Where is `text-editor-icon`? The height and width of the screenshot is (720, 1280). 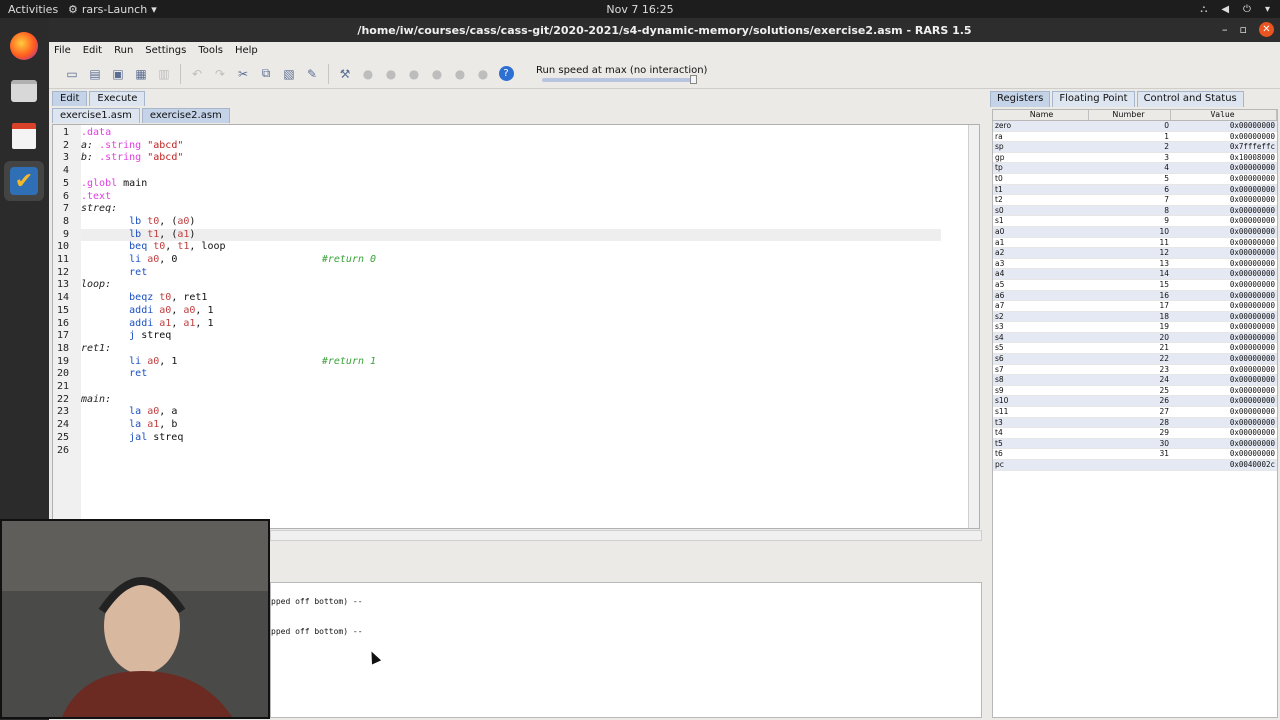 text-editor-icon is located at coordinates (24, 136).